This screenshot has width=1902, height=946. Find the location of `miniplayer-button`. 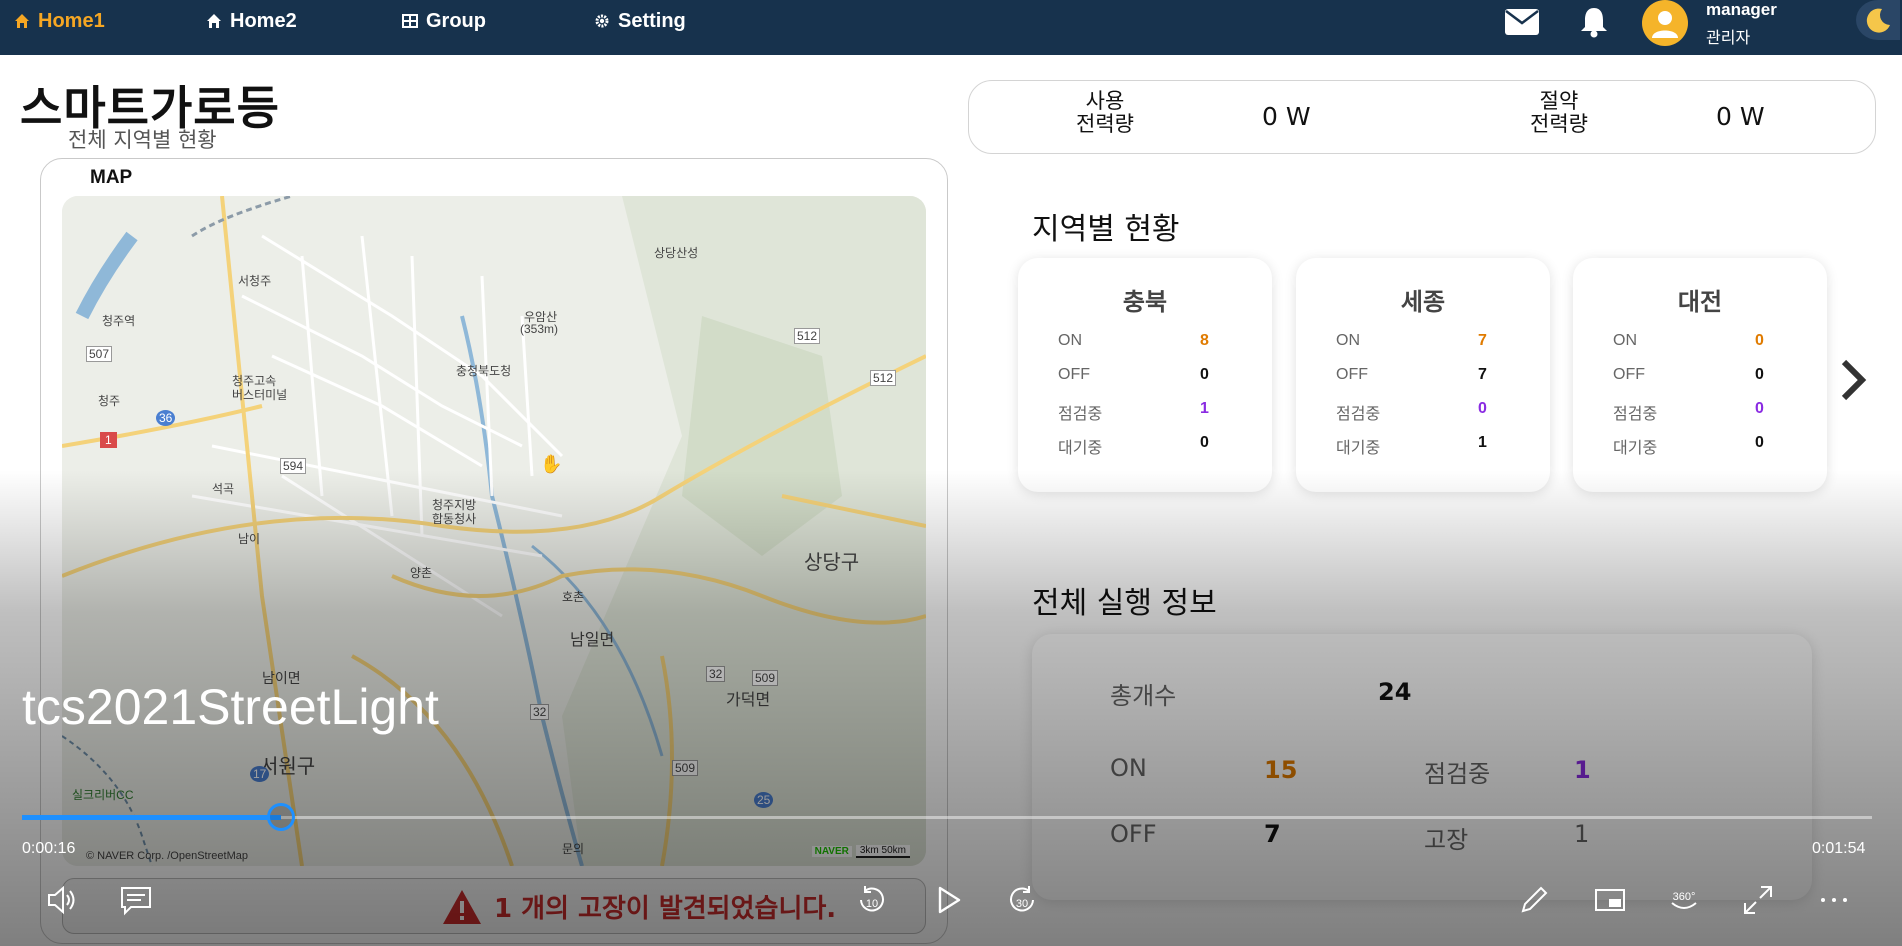

miniplayer-button is located at coordinates (1610, 900).